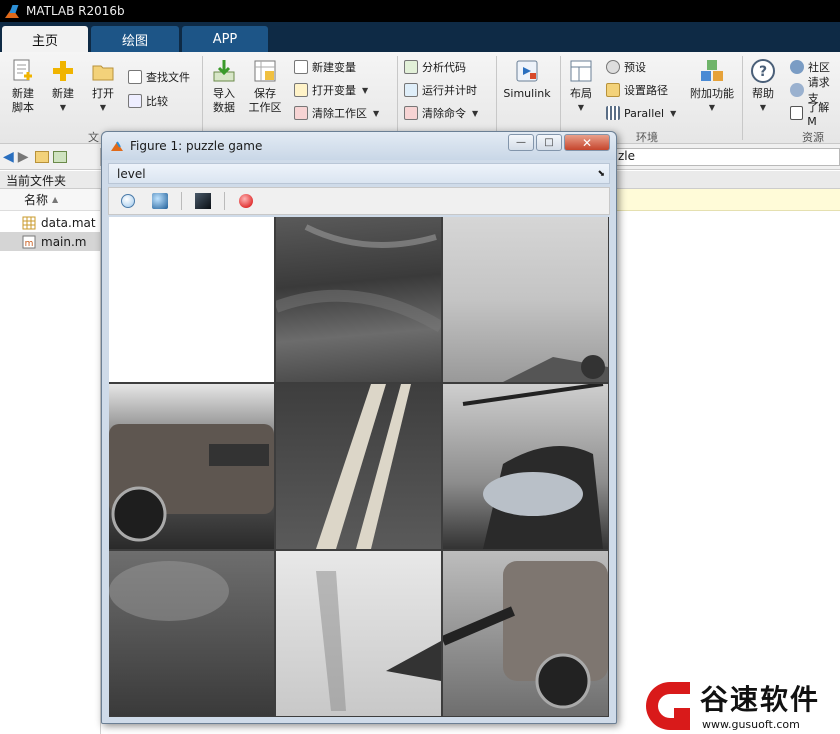 The width and height of the screenshot is (840, 734). What do you see at coordinates (815, 114) in the screenshot?
I see `learn-matlab-button: 了解 M` at bounding box center [815, 114].